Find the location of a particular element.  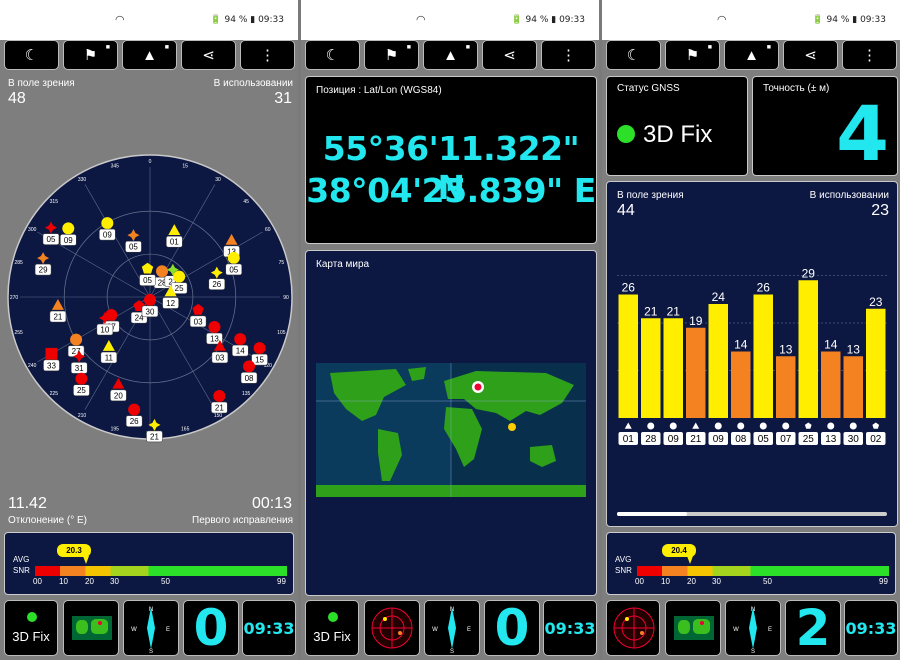

share-icon: ⋖ is located at coordinates (509, 55).